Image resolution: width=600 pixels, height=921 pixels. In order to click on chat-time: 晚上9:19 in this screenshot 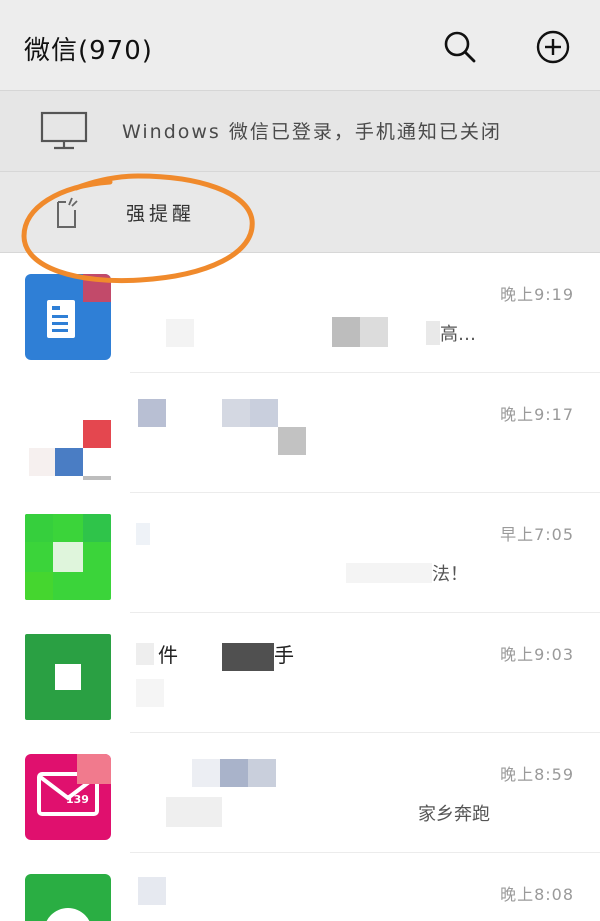, I will do `click(537, 294)`.